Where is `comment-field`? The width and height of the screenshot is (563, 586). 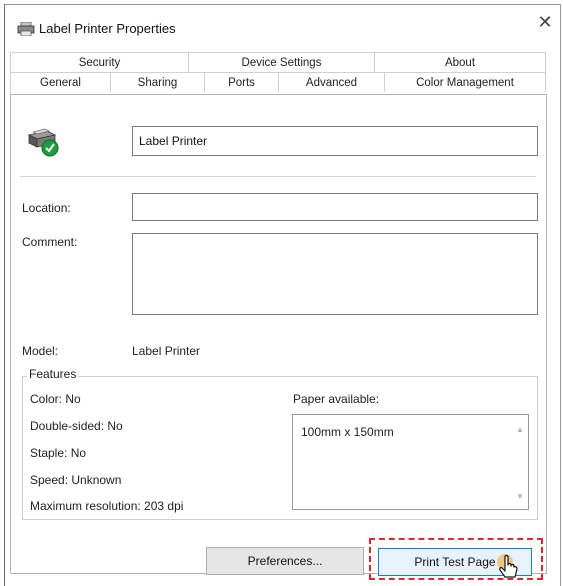
comment-field is located at coordinates (335, 274).